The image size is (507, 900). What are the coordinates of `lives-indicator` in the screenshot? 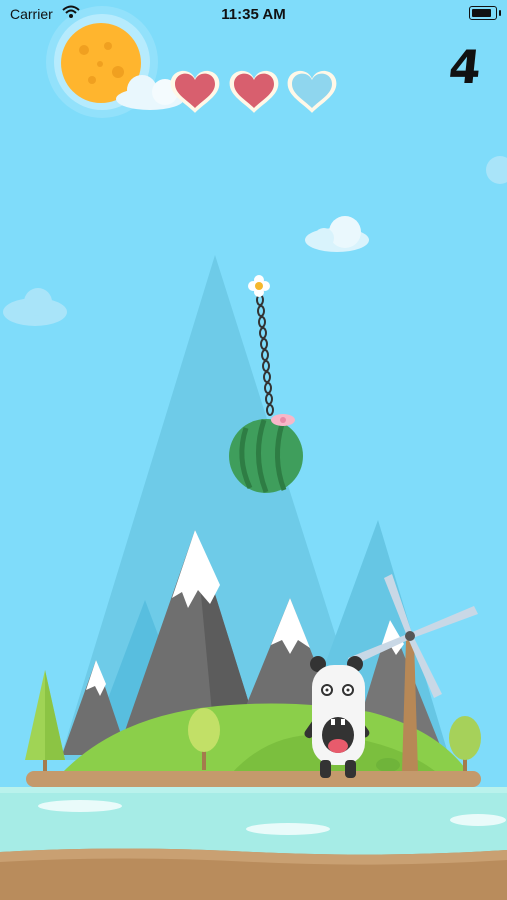 It's located at (253, 91).